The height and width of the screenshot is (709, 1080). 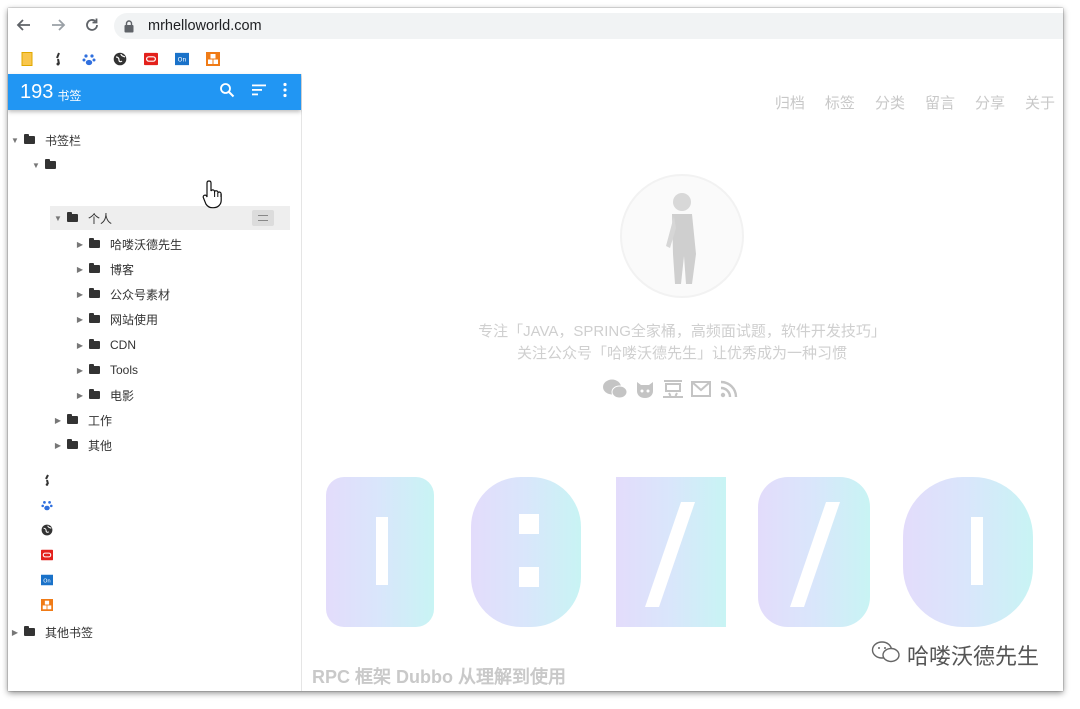 I want to click on tree-item-label: 电影, so click(x=122, y=395).